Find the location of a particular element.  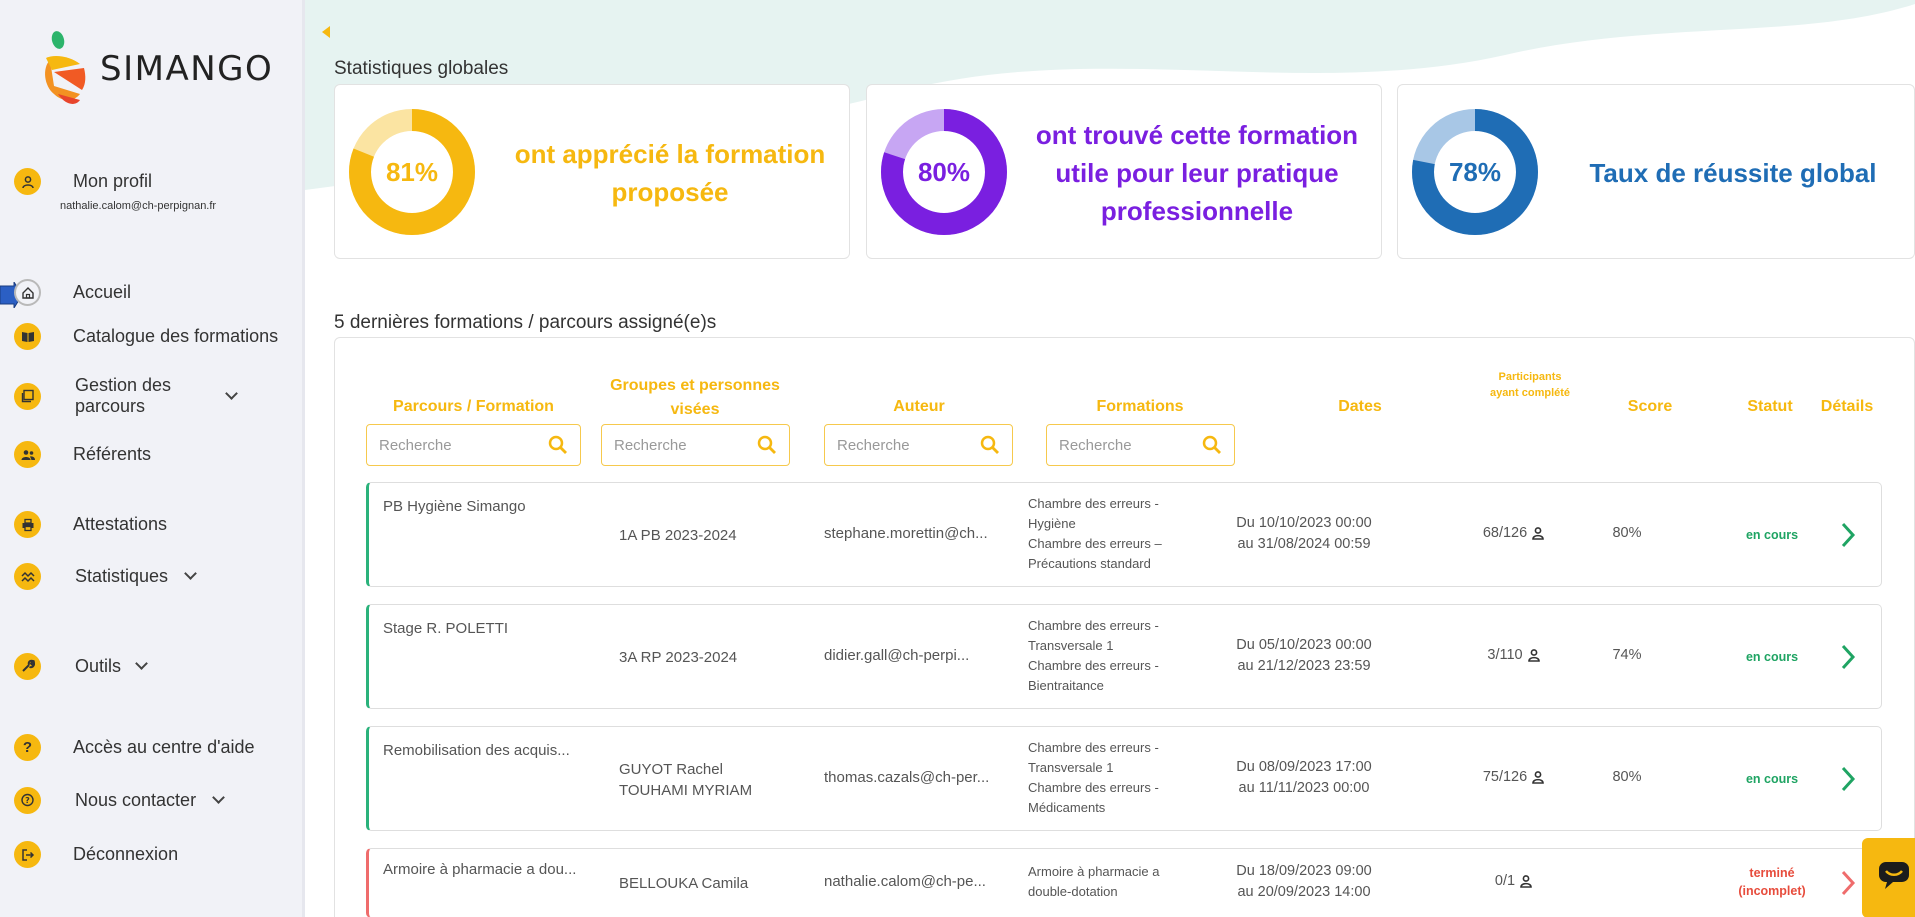

chat-widget-button is located at coordinates (1888, 877).